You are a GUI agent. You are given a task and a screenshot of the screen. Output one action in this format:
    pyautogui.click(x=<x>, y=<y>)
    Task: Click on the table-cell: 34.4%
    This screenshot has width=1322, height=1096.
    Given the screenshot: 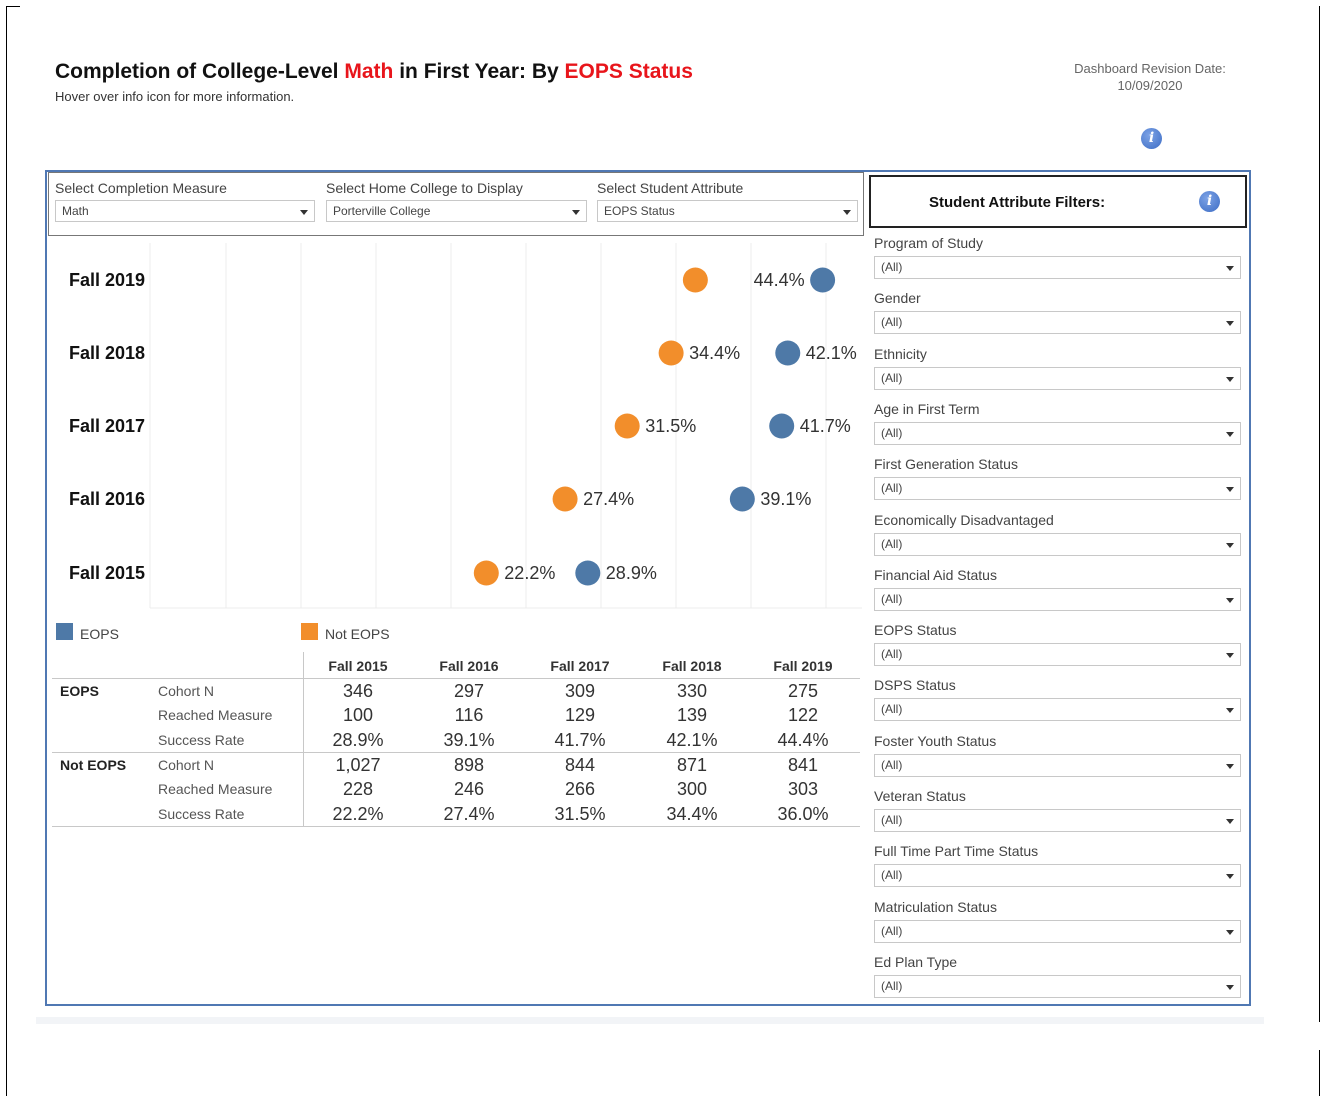 What is the action you would take?
    pyautogui.click(x=692, y=814)
    